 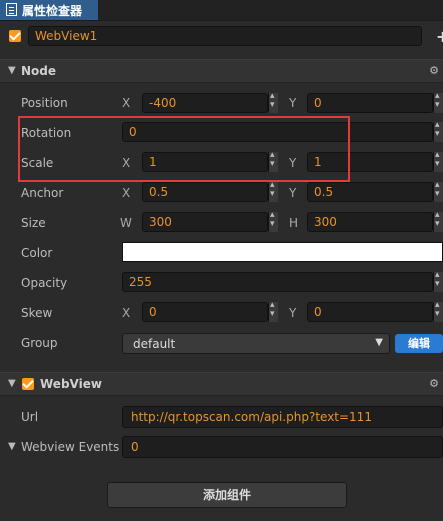 What do you see at coordinates (221, 71) in the screenshot?
I see `node-section-header: ▼ Node ⚙` at bounding box center [221, 71].